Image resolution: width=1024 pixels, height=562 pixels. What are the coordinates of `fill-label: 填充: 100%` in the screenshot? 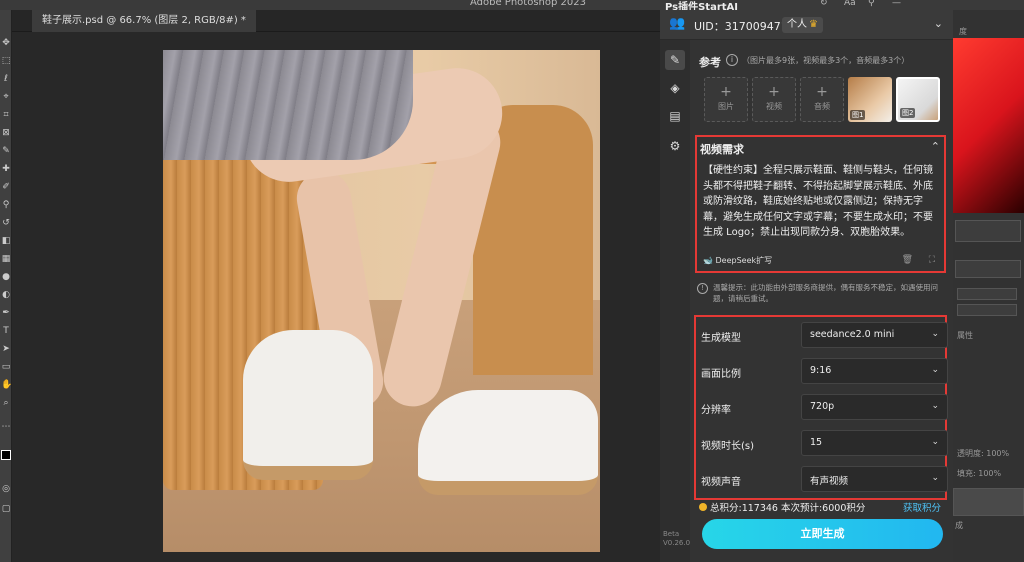 It's located at (979, 473).